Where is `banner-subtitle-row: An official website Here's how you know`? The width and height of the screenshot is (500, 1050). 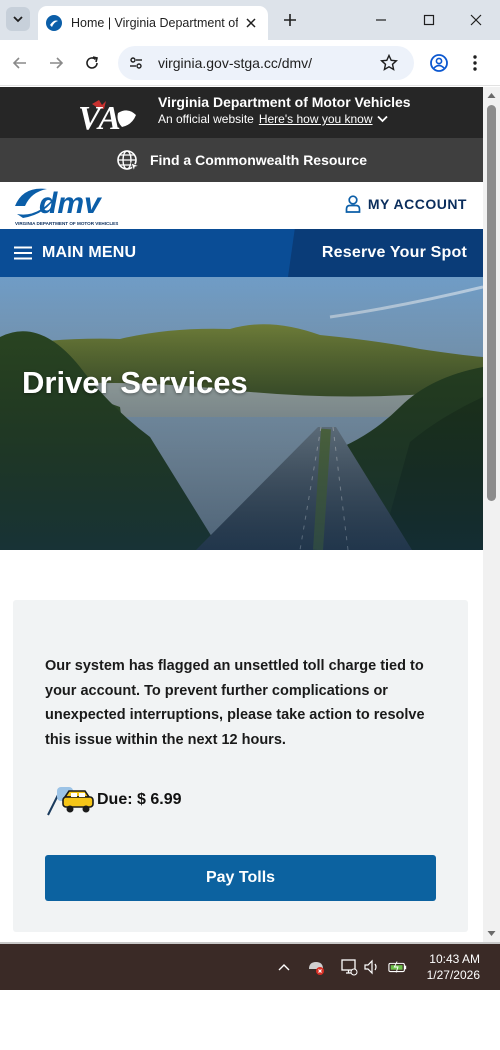 banner-subtitle-row: An official website Here's how you know is located at coordinates (273, 119).